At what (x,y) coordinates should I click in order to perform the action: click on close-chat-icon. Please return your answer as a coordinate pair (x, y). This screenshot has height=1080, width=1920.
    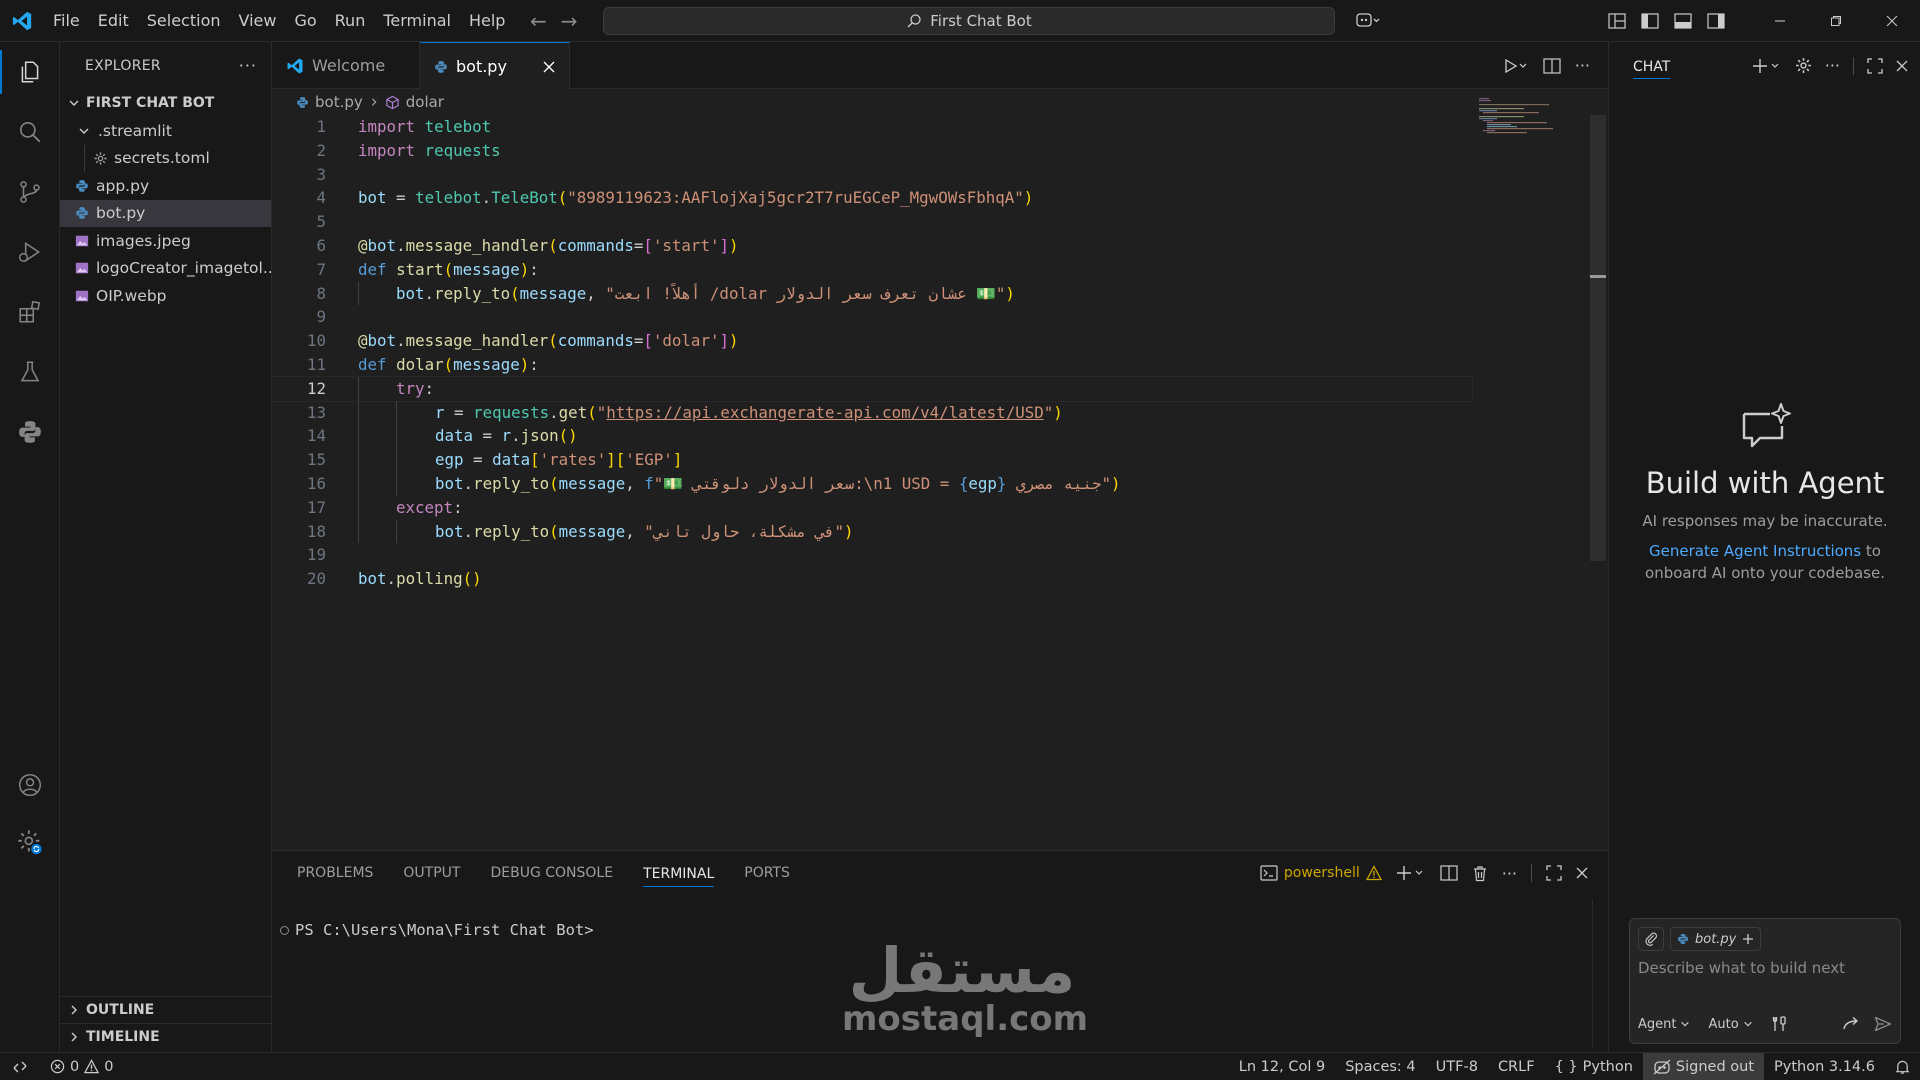
    Looking at the image, I should click on (1902, 66).